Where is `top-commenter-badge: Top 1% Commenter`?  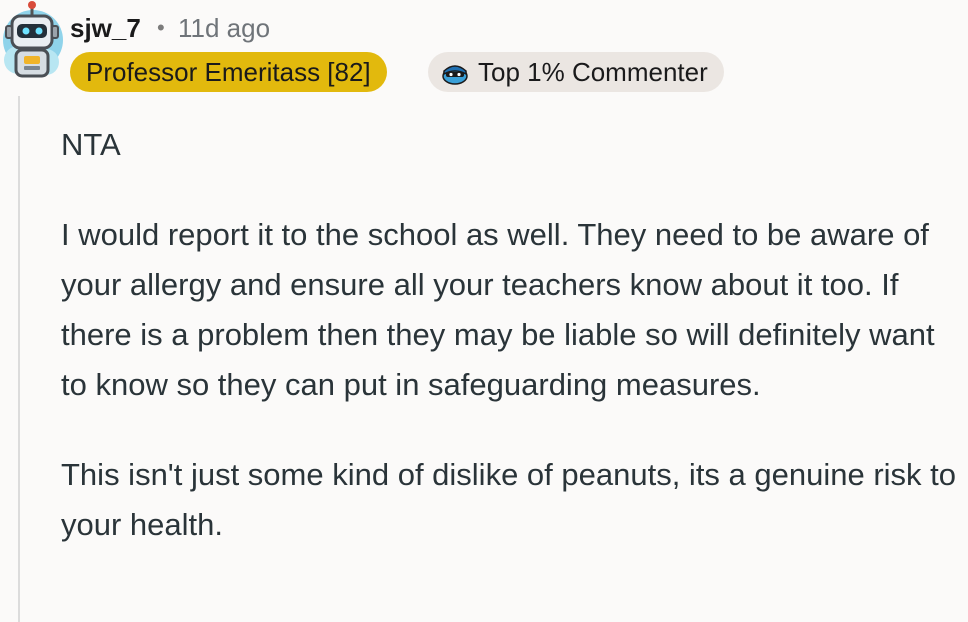 top-commenter-badge: Top 1% Commenter is located at coordinates (576, 72).